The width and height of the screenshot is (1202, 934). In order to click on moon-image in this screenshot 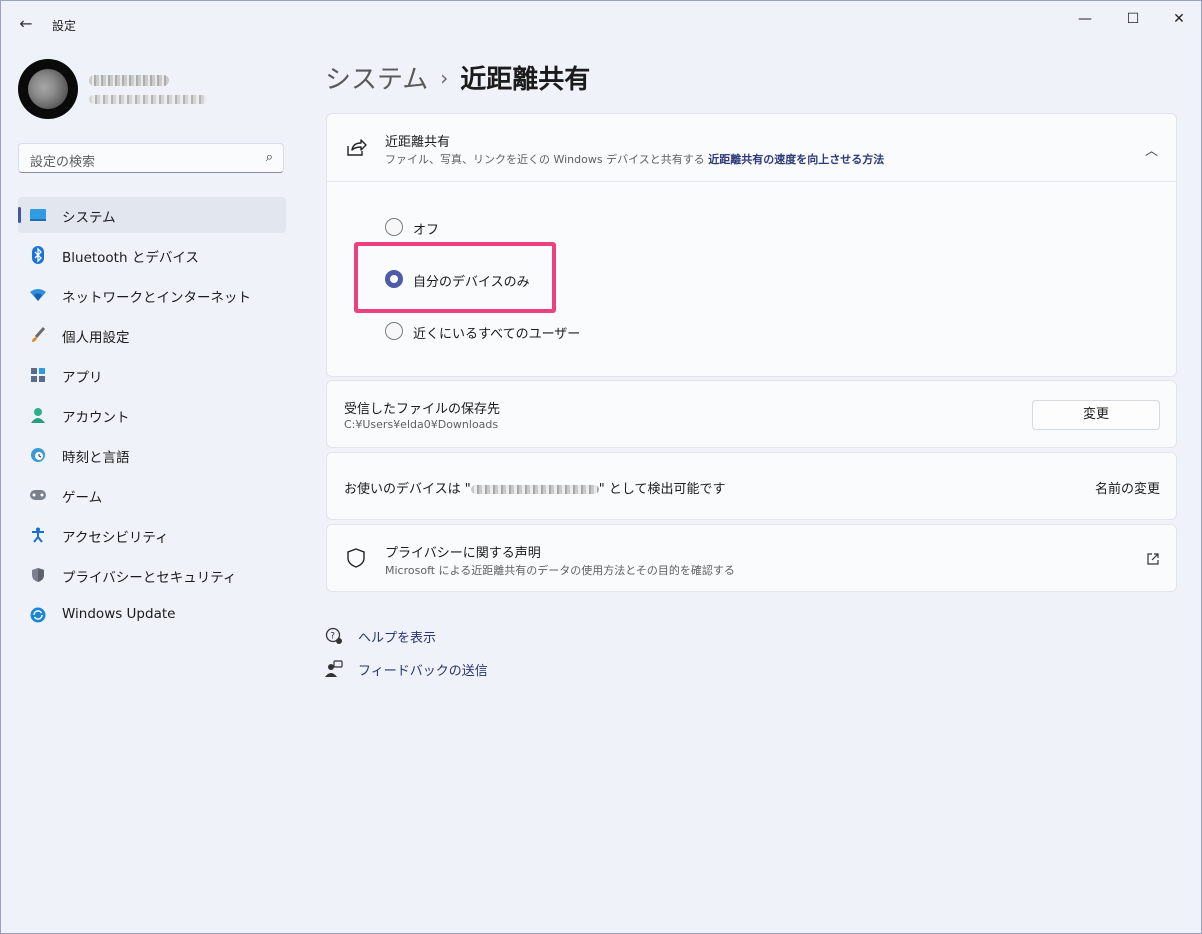, I will do `click(48, 89)`.